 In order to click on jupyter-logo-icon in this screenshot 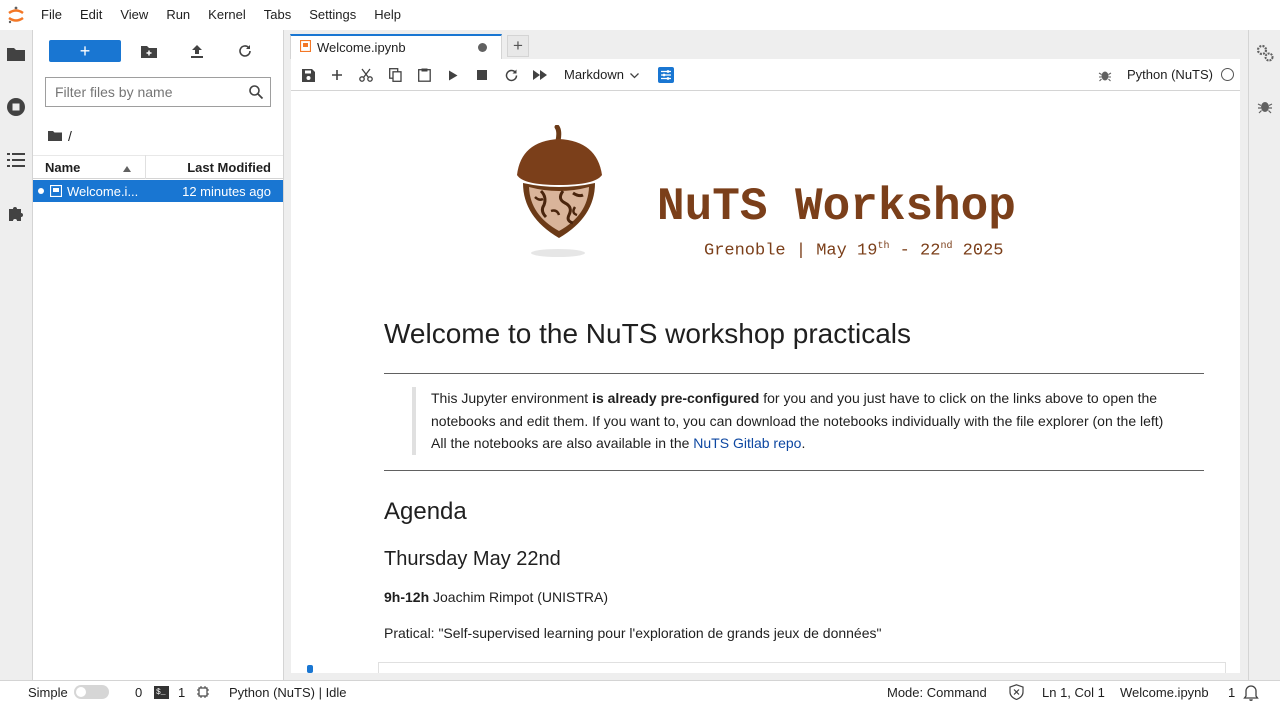, I will do `click(16, 15)`.